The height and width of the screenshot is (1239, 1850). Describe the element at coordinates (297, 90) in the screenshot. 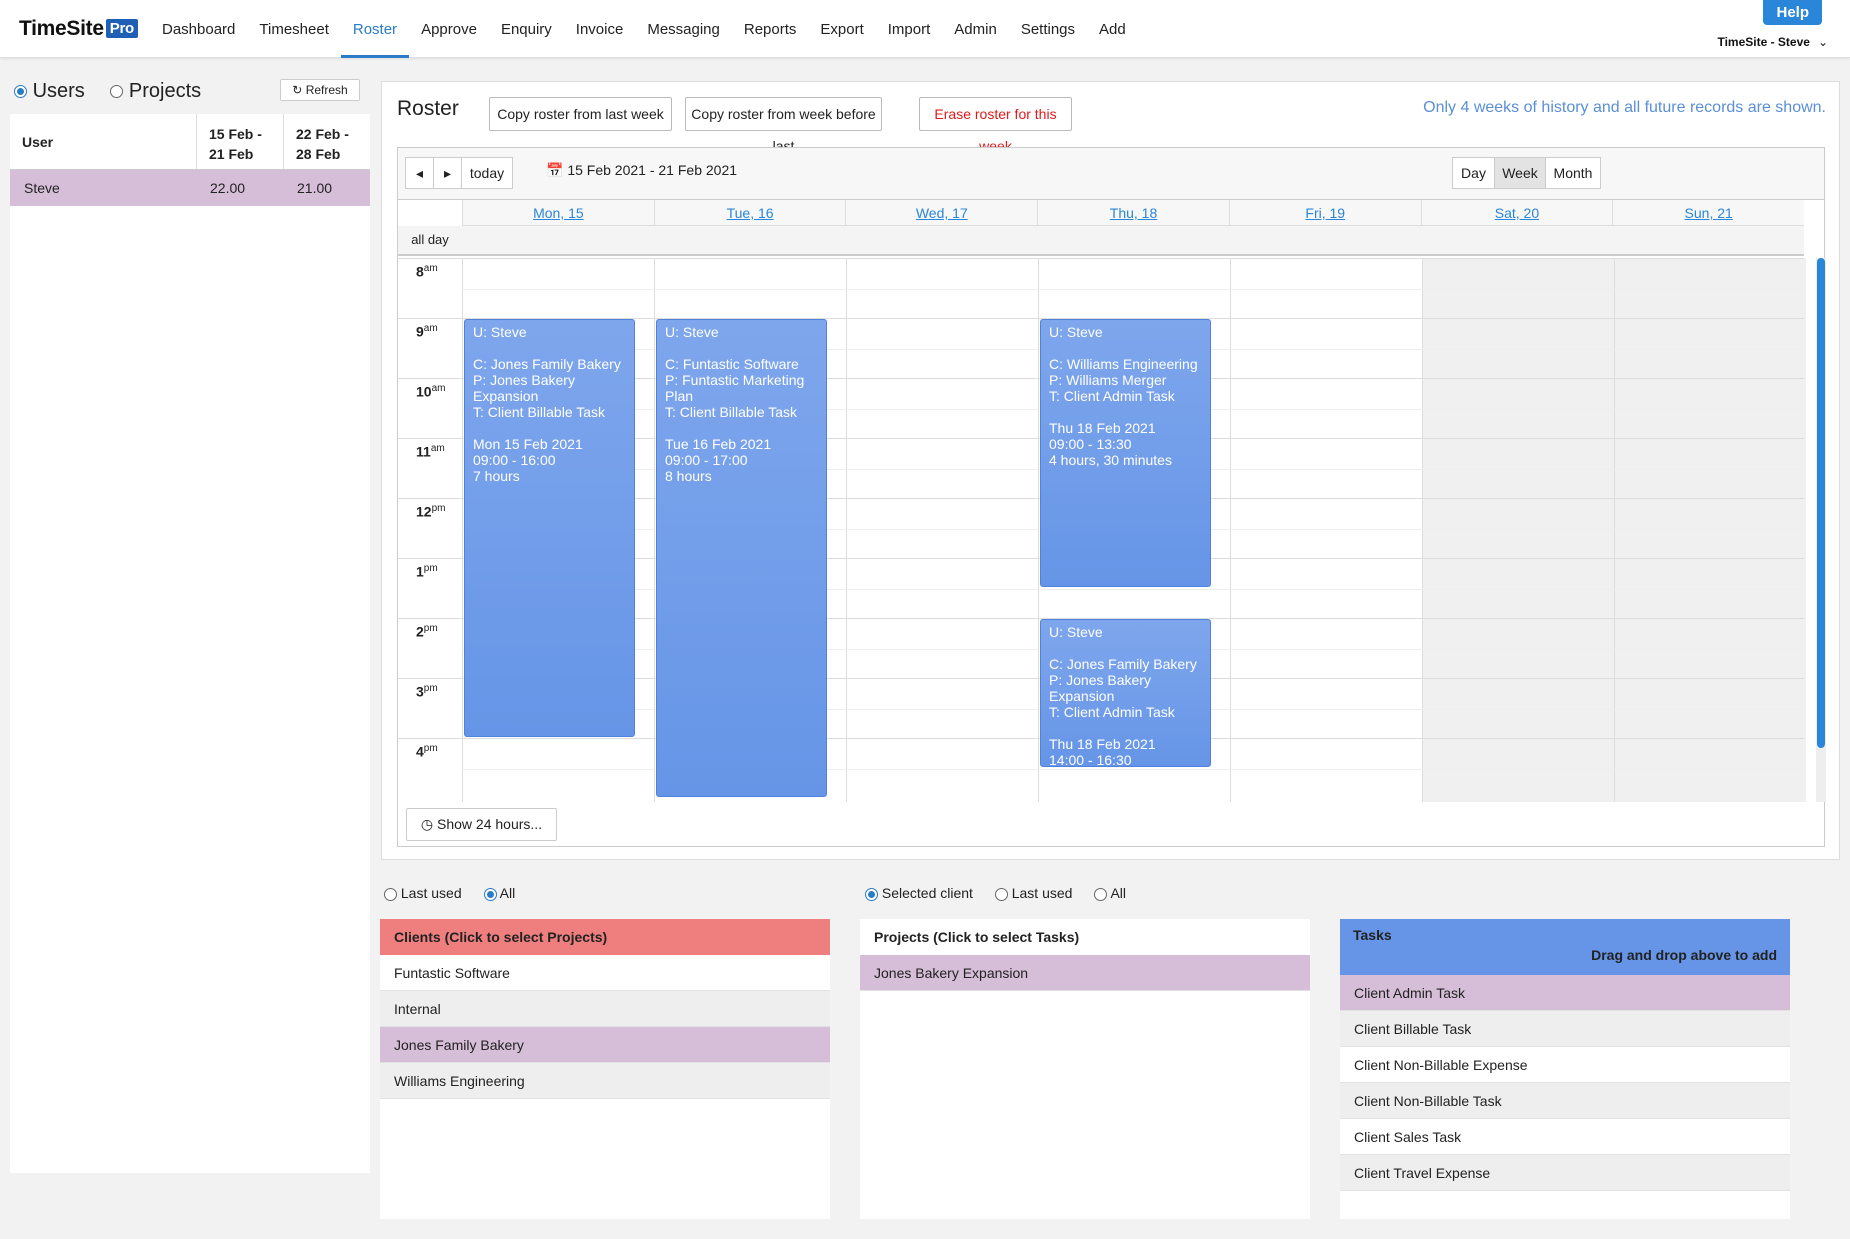

I see `refresh-icon: ↻` at that location.